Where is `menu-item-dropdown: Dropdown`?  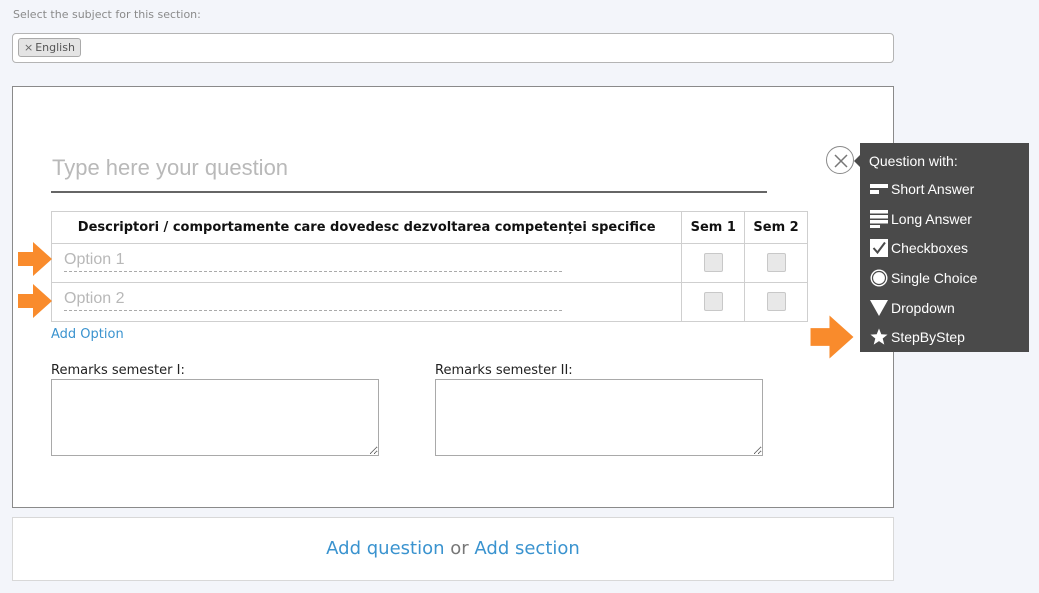
menu-item-dropdown: Dropdown is located at coordinates (912, 308).